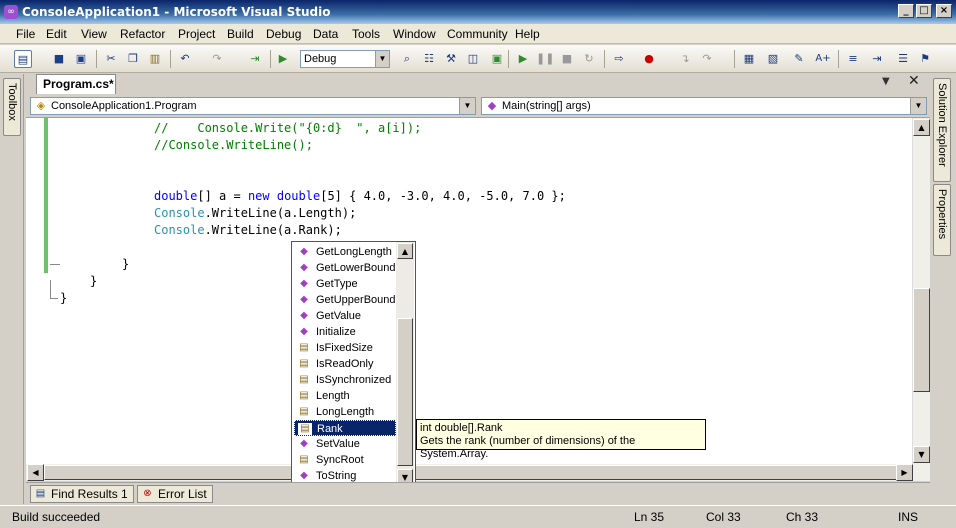 The width and height of the screenshot is (956, 528). Describe the element at coordinates (345, 348) in the screenshot. I see `completion-item: ▤ IsFixedSize` at that location.